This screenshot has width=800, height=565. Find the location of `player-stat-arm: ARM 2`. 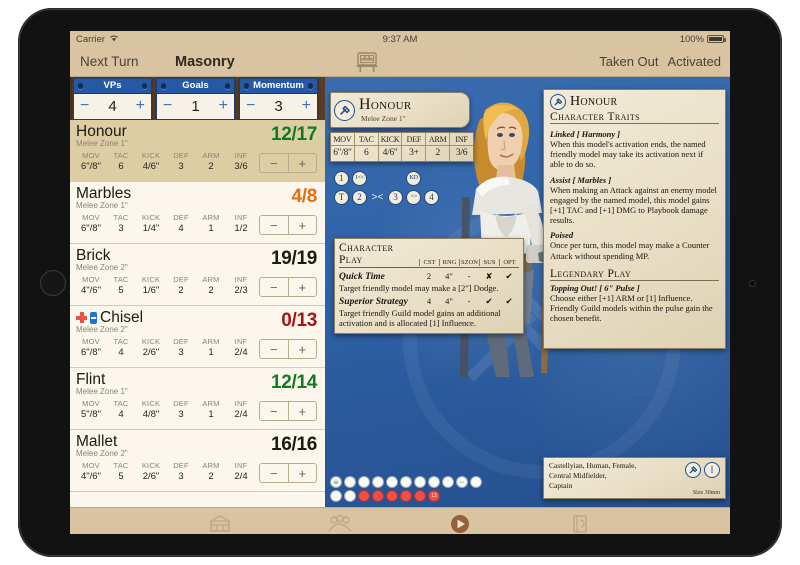

player-stat-arm: ARM 2 is located at coordinates (211, 471).